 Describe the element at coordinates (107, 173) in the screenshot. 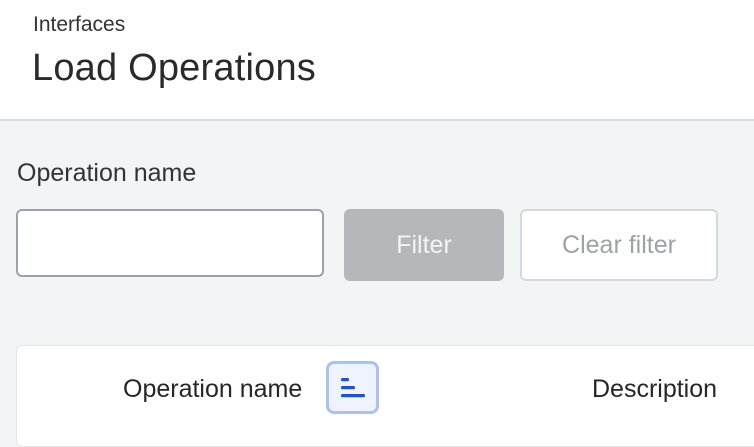

I see `operation-name-label: Operation name` at that location.